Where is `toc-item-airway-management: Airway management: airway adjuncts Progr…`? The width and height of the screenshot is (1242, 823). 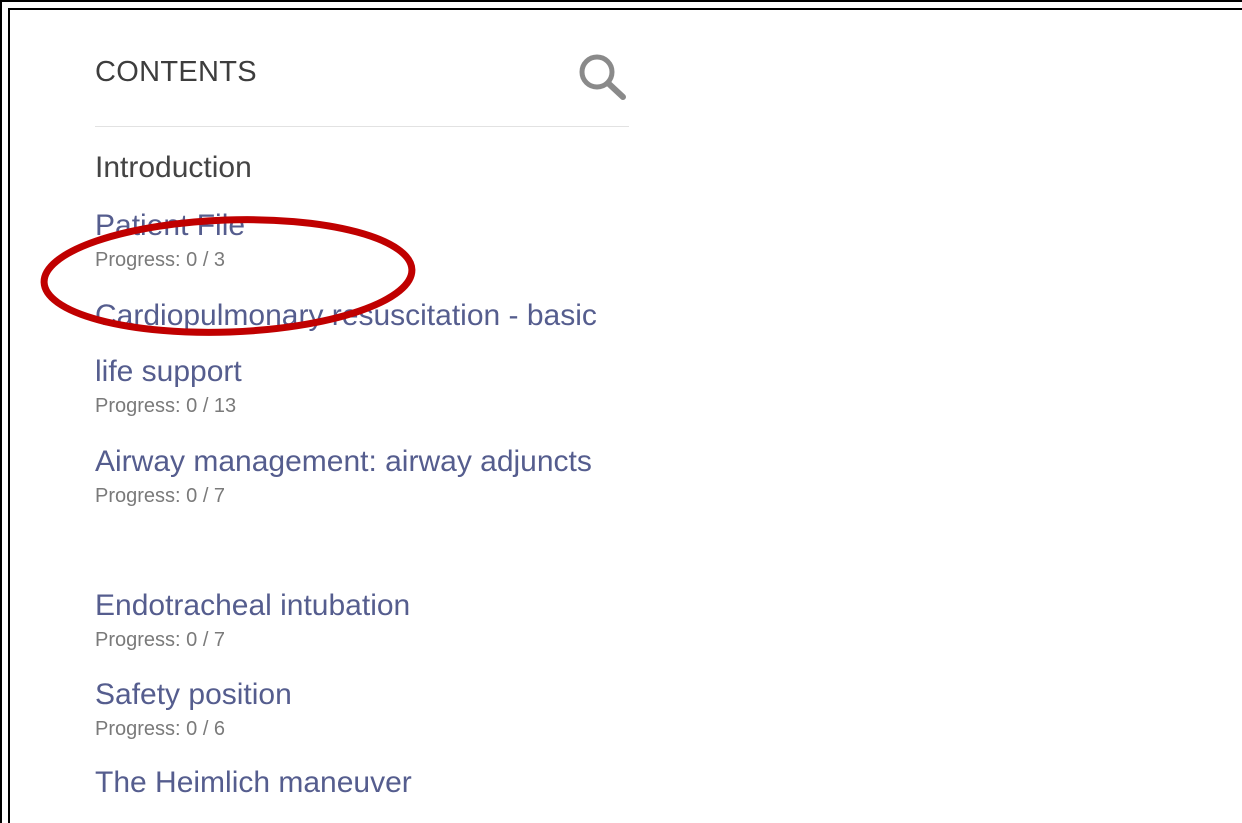 toc-item-airway-management: Airway management: airway adjuncts Progr… is located at coordinates (362, 471).